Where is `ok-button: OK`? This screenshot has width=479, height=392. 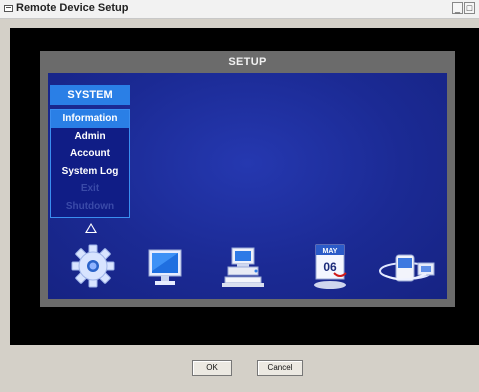
ok-button: OK is located at coordinates (212, 368).